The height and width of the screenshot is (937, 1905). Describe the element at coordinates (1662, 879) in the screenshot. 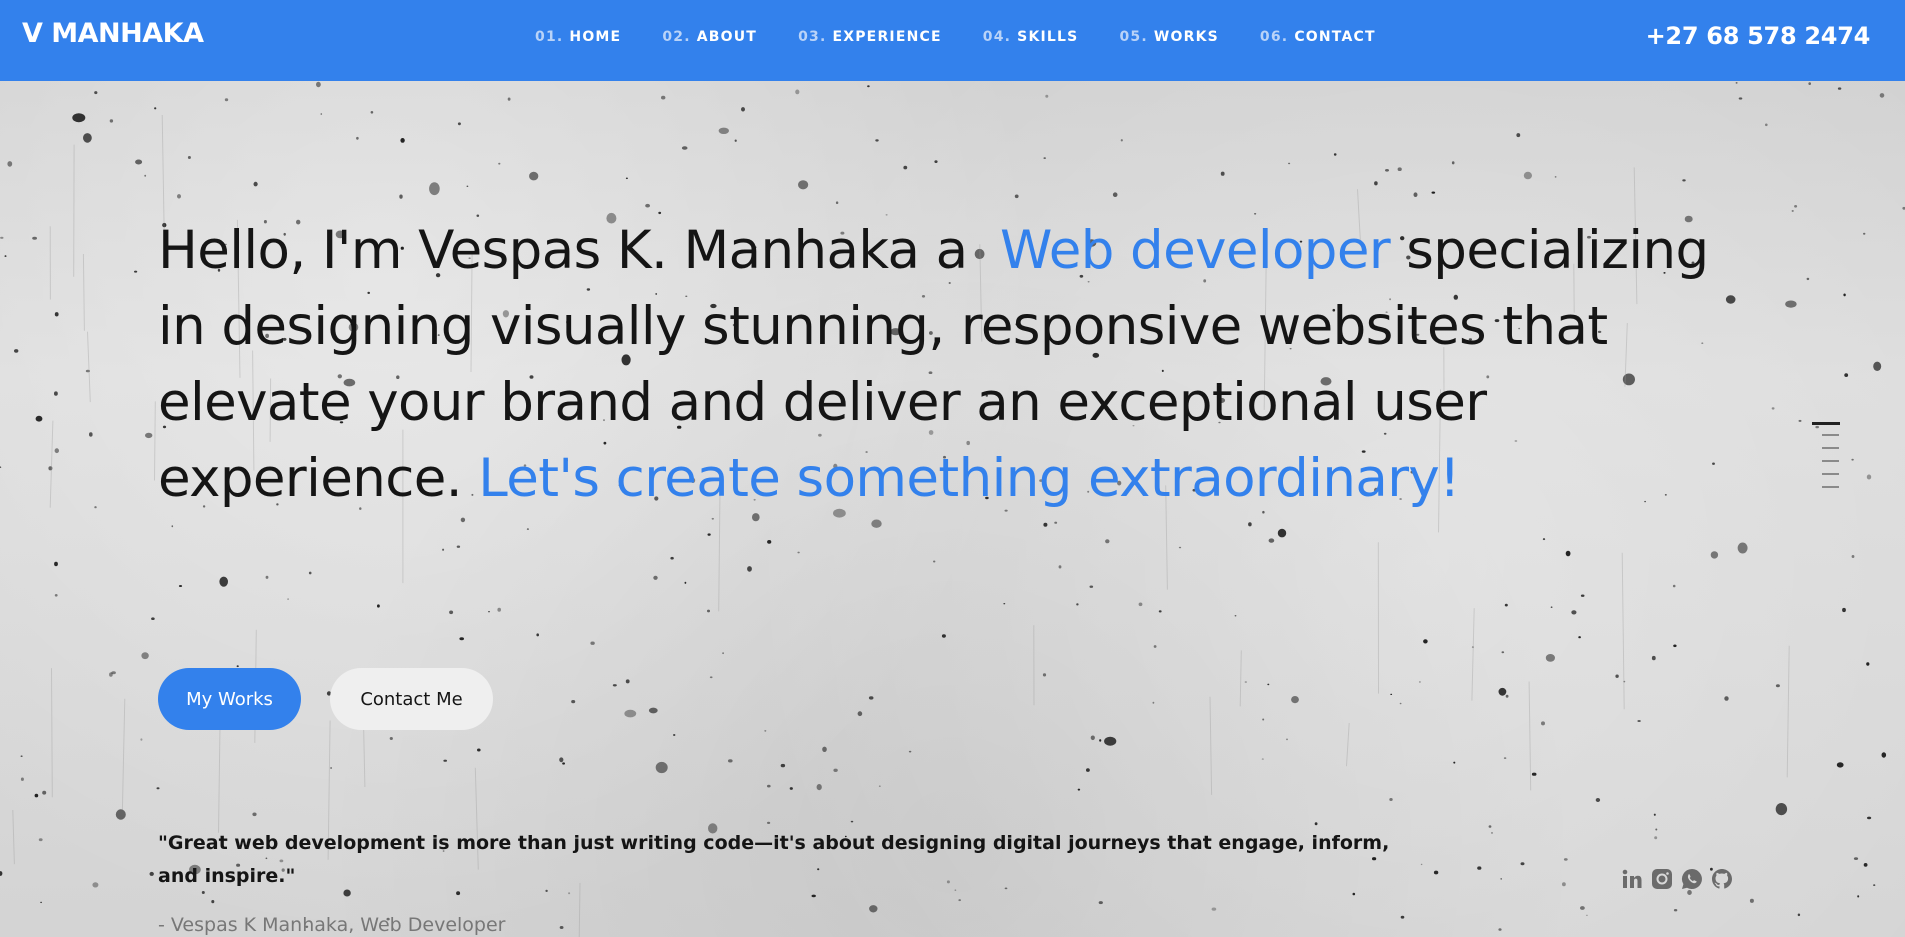

I see `instagram-icon` at that location.